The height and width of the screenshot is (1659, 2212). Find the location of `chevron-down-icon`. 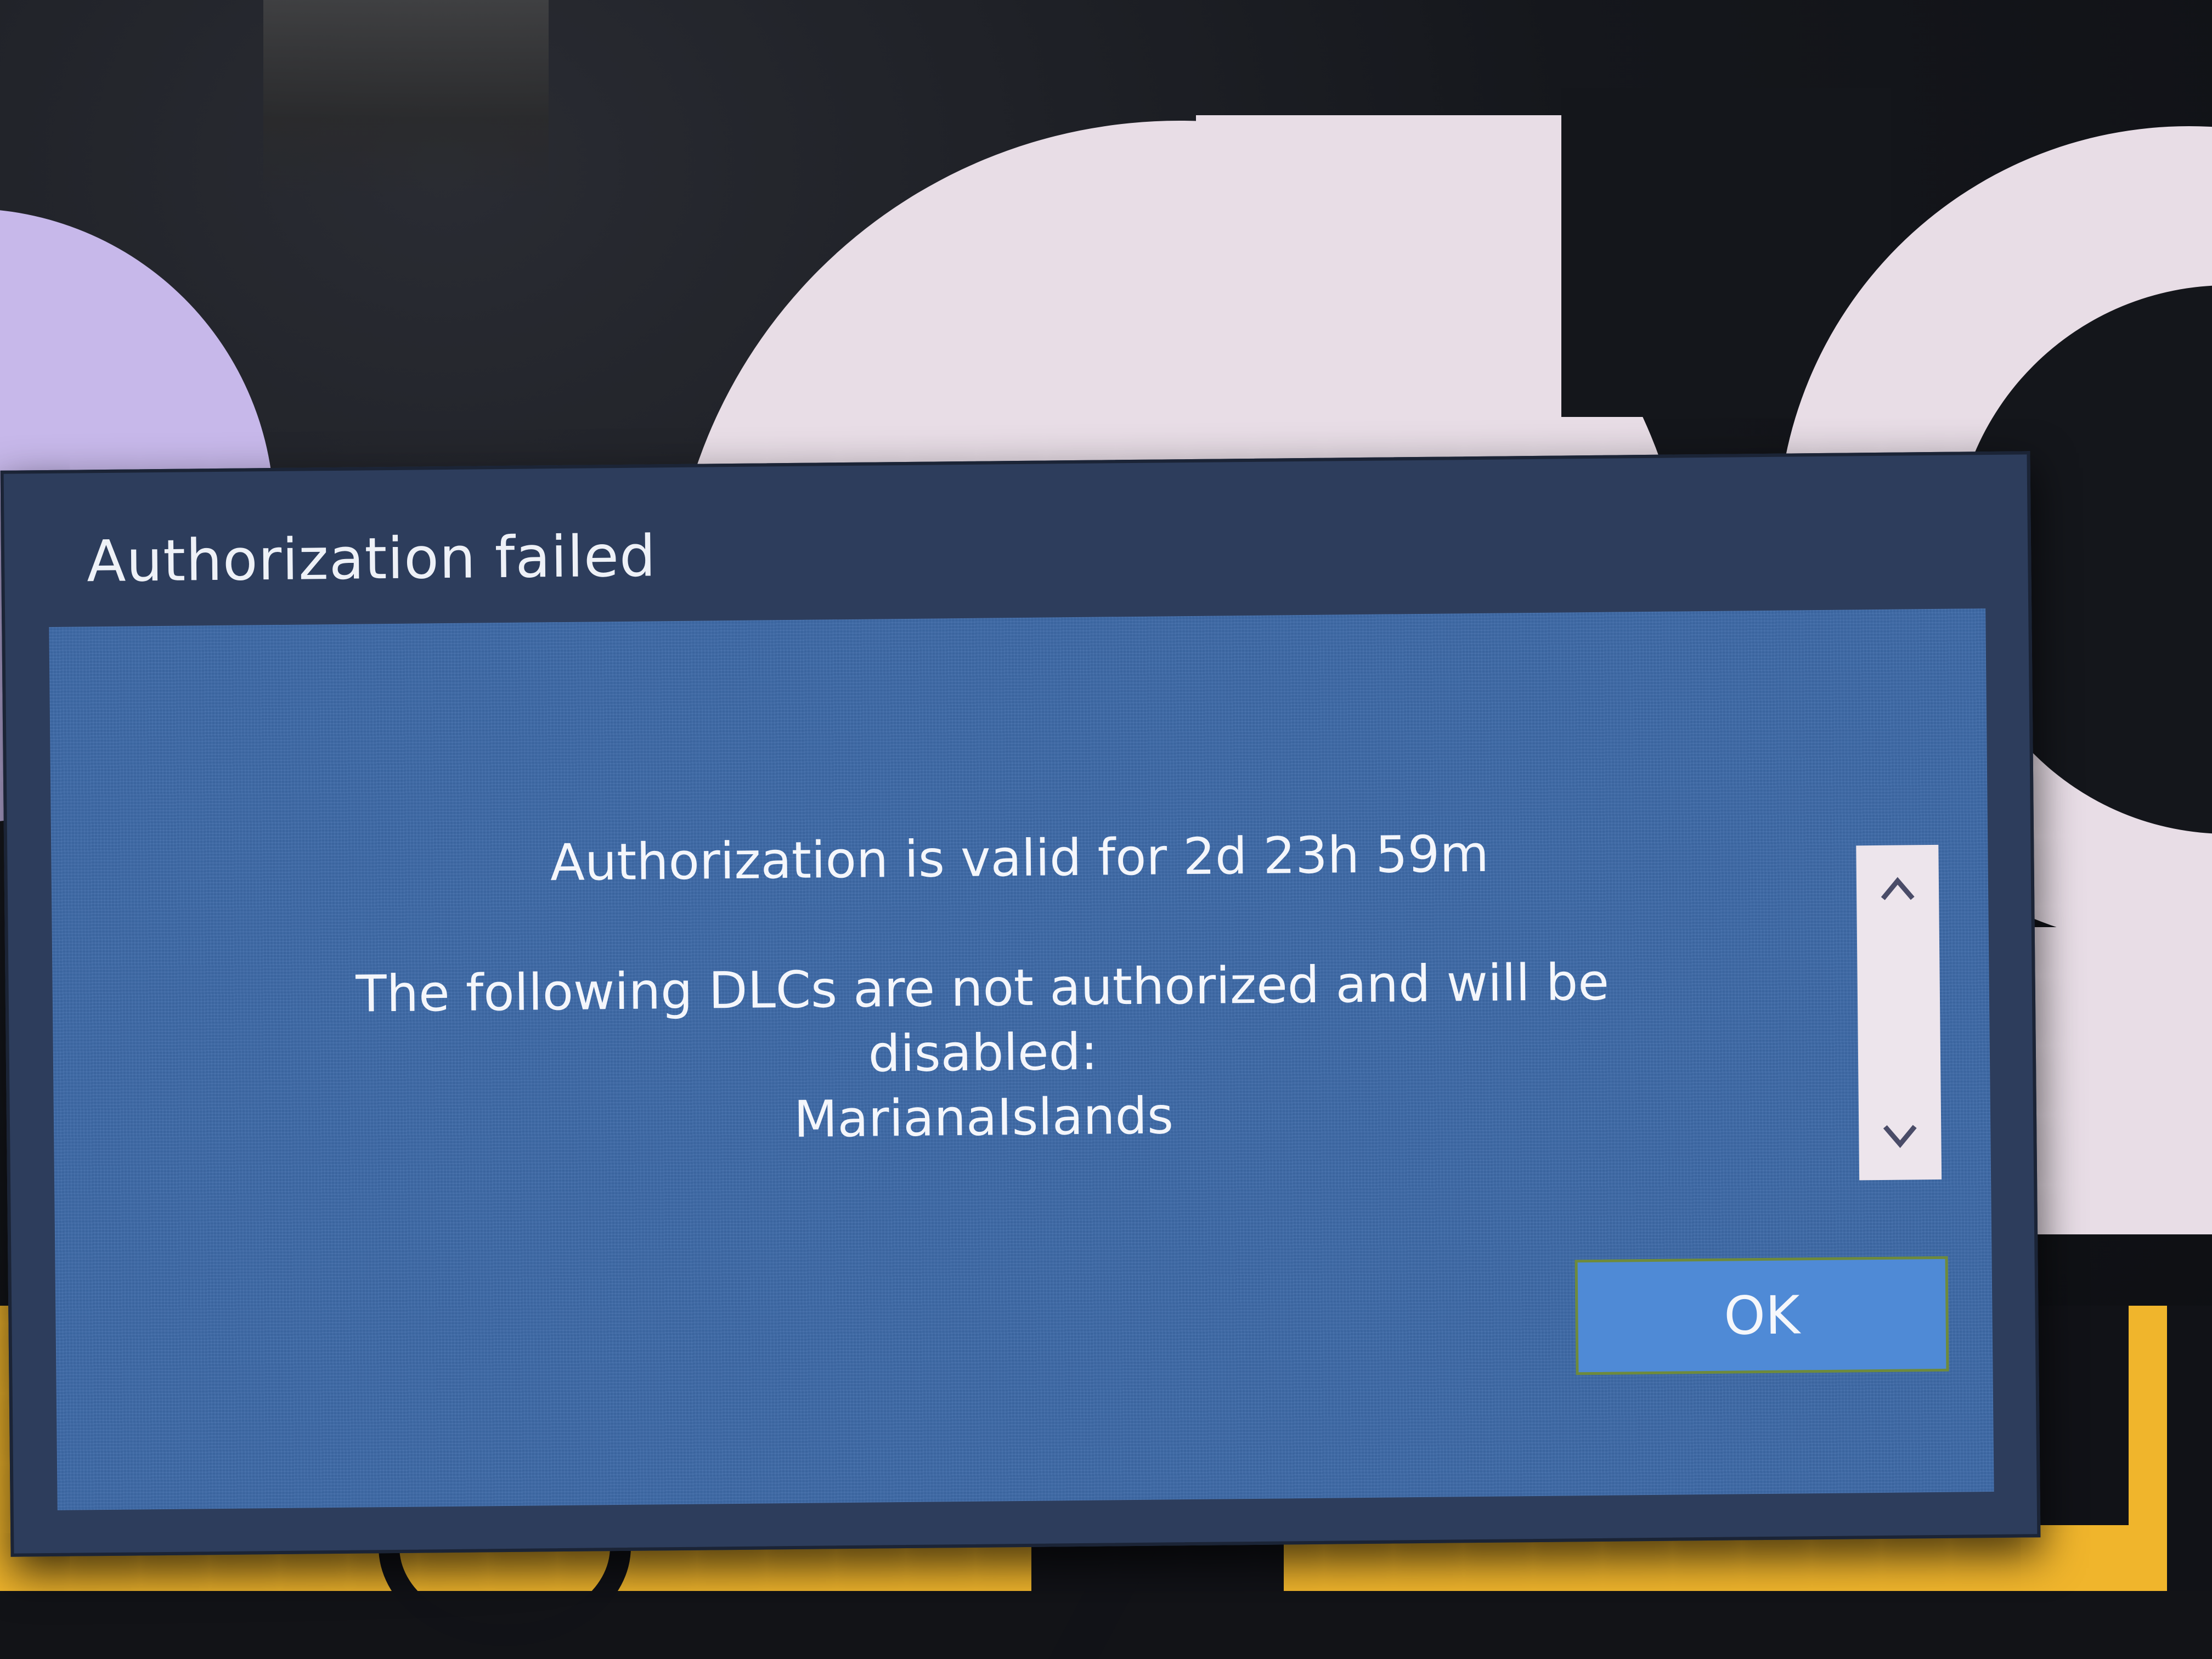

chevron-down-icon is located at coordinates (1900, 1136).